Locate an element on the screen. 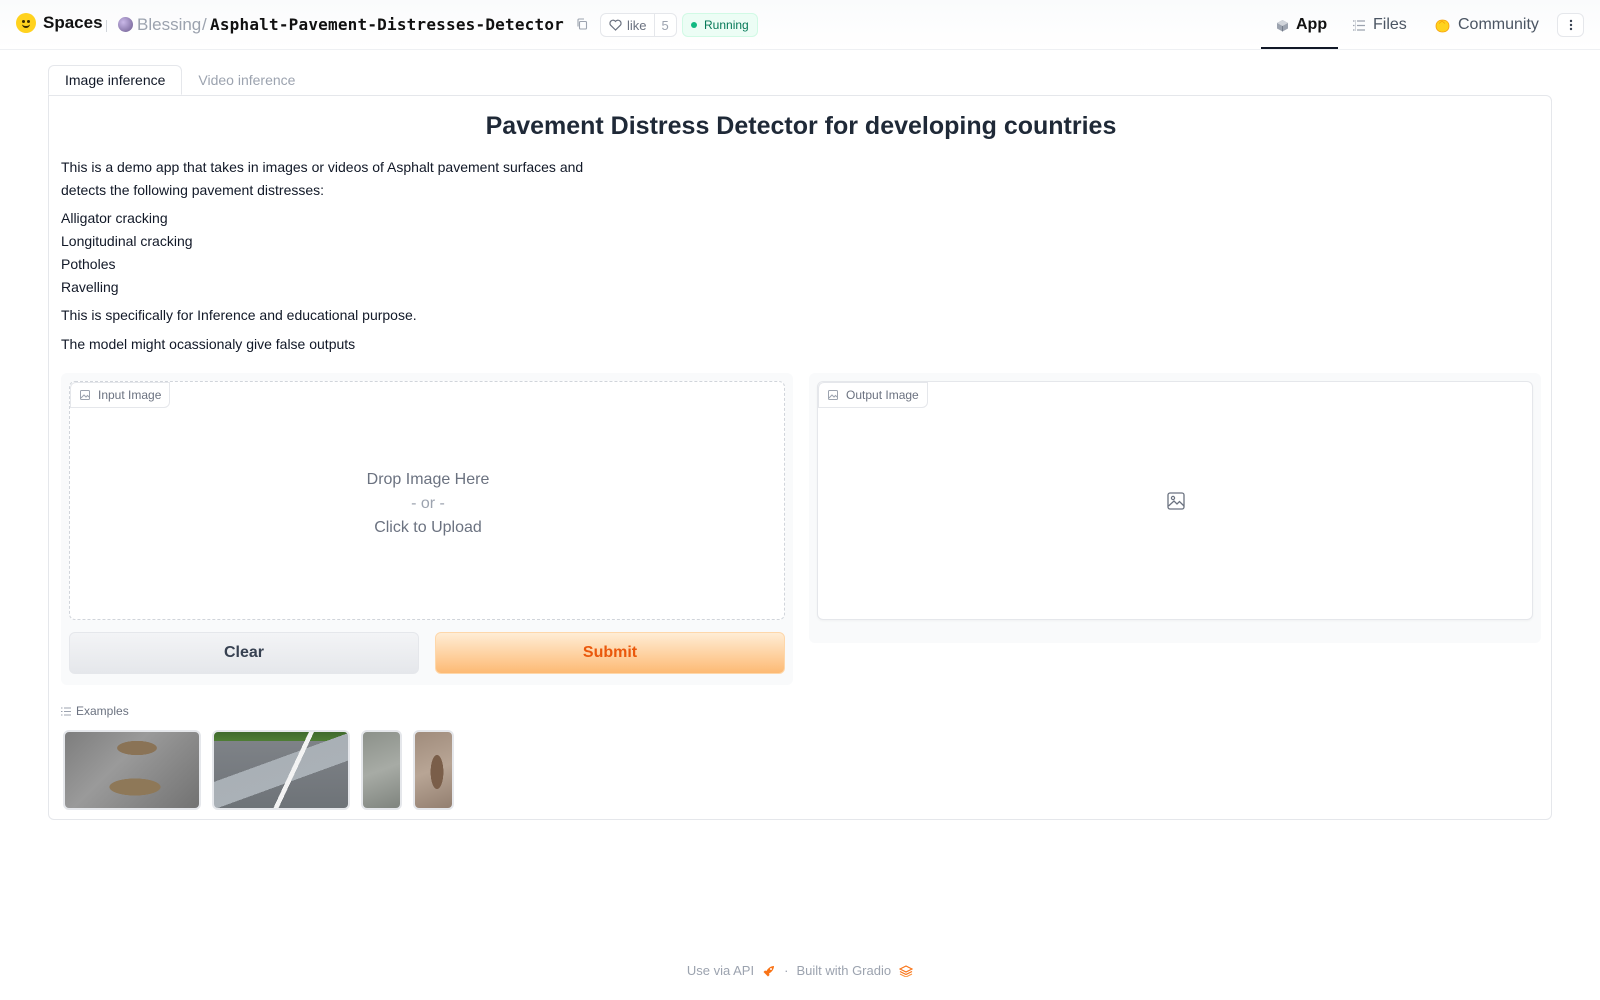 Image resolution: width=1600 pixels, height=1000 pixels. distress-item: Potholes is located at coordinates (88, 264).